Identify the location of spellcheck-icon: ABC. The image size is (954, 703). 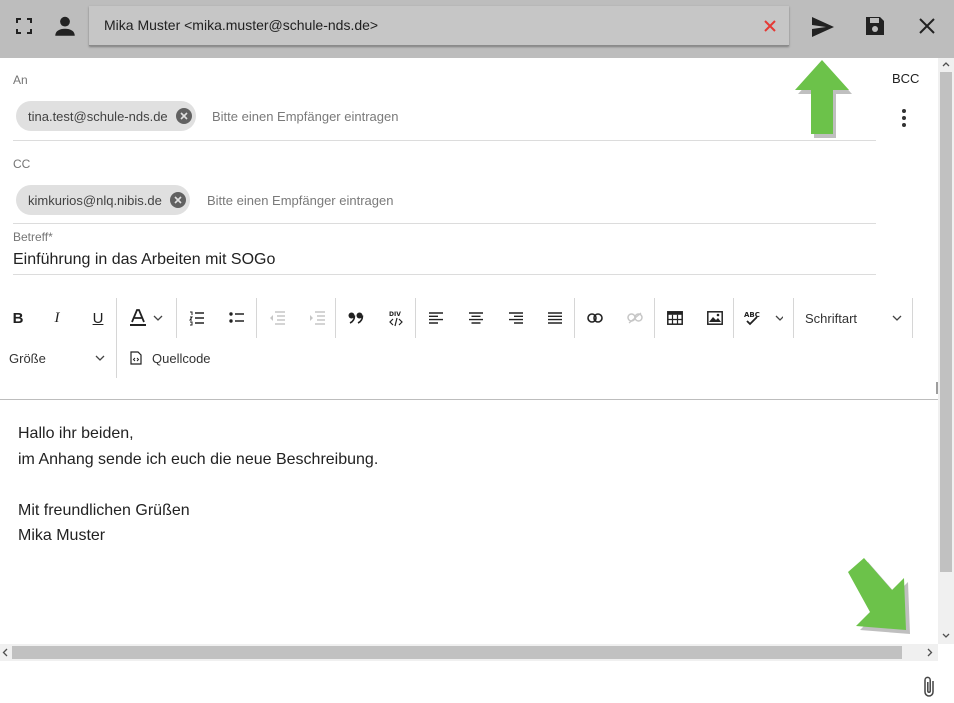
(763, 318).